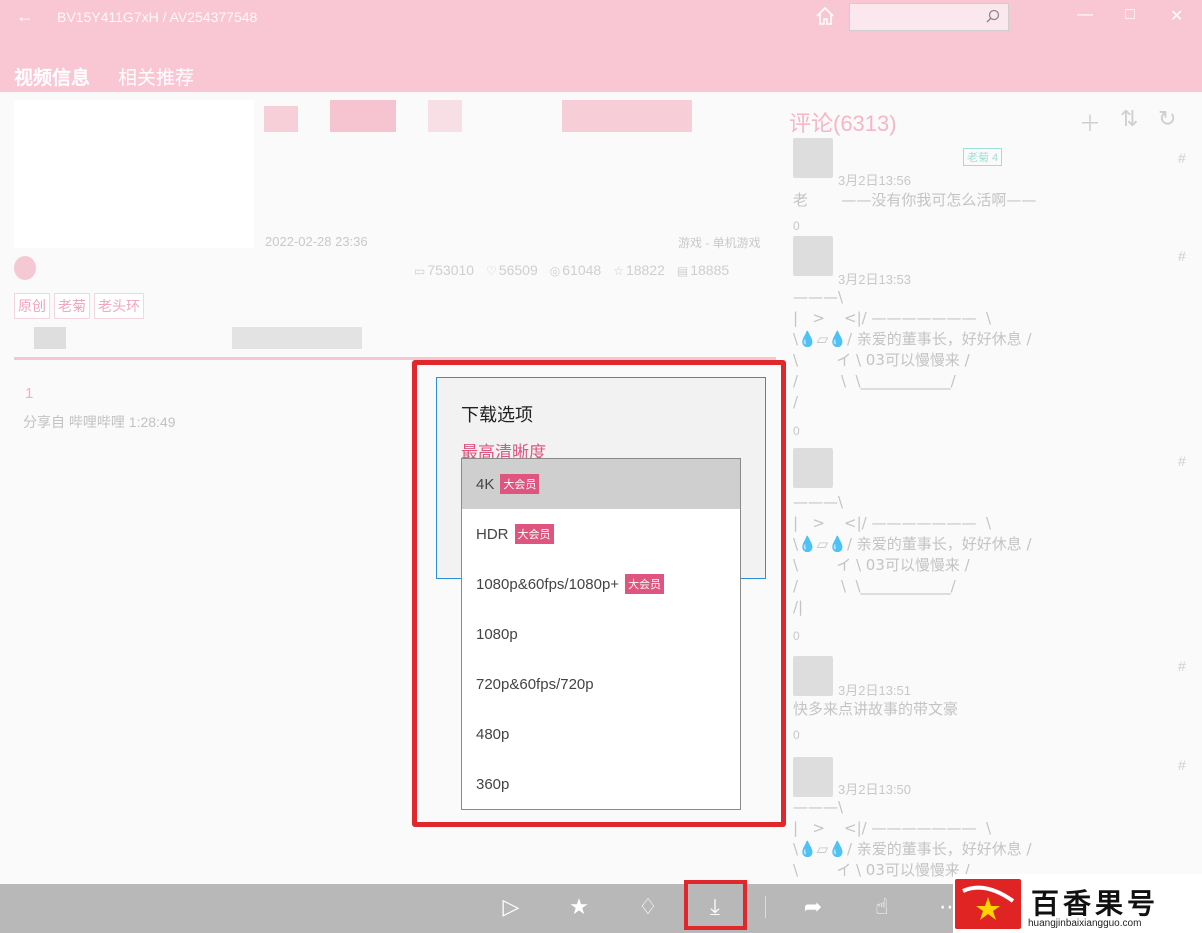 This screenshot has height=933, width=1202. I want to click on quality-option: 480p, so click(601, 734).